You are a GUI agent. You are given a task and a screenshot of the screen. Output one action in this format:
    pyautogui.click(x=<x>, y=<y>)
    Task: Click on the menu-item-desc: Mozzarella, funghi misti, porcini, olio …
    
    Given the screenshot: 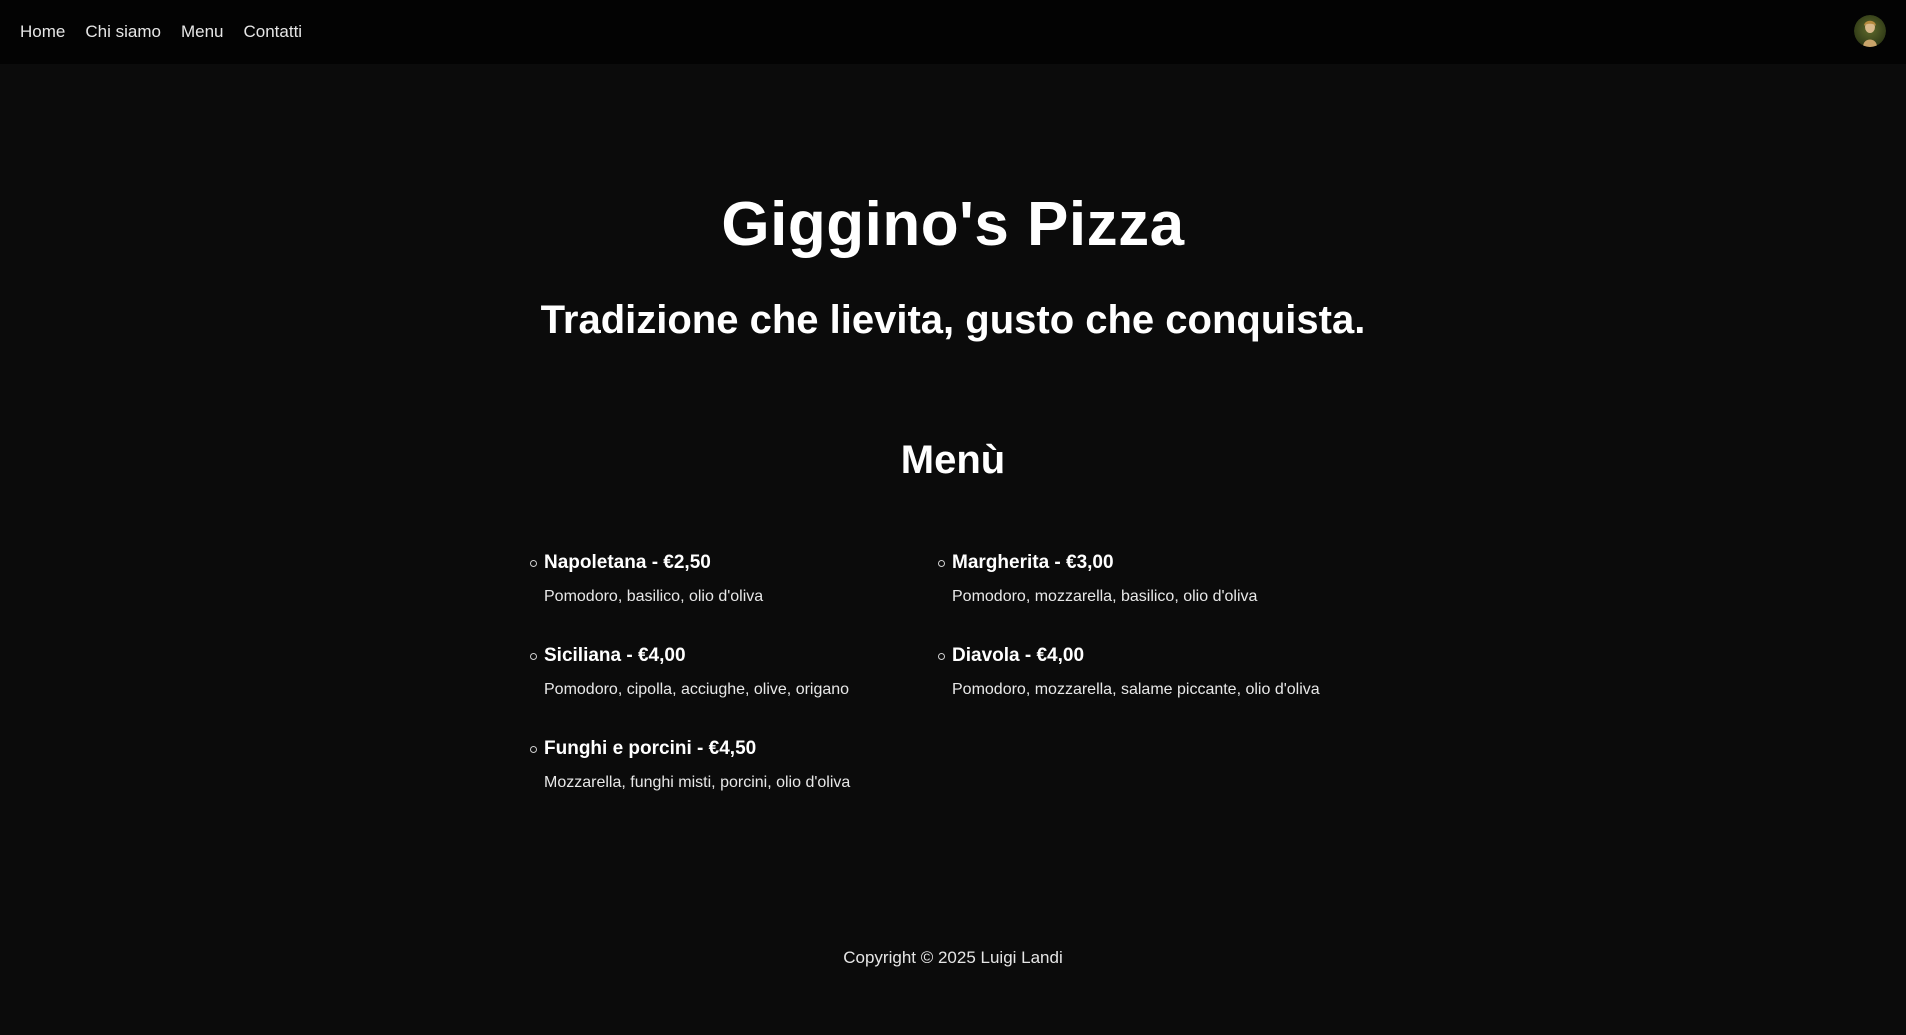 What is the action you would take?
    pyautogui.click(x=697, y=782)
    